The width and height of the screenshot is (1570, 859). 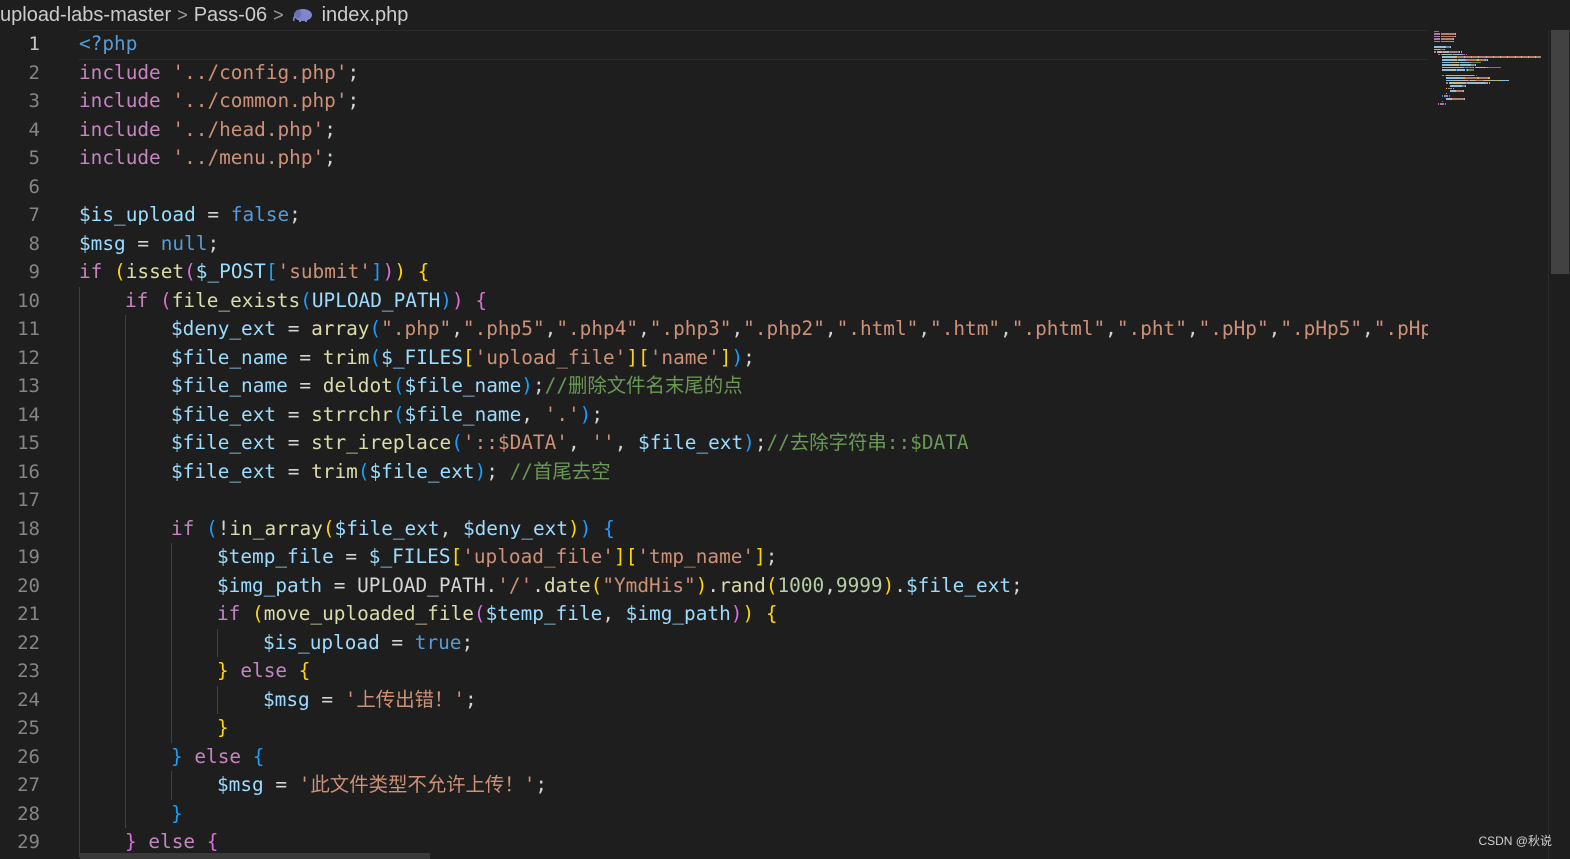 I want to click on code-line: 16 $file_ext = trim($file_ext); //首尾去空, so click(x=714, y=471).